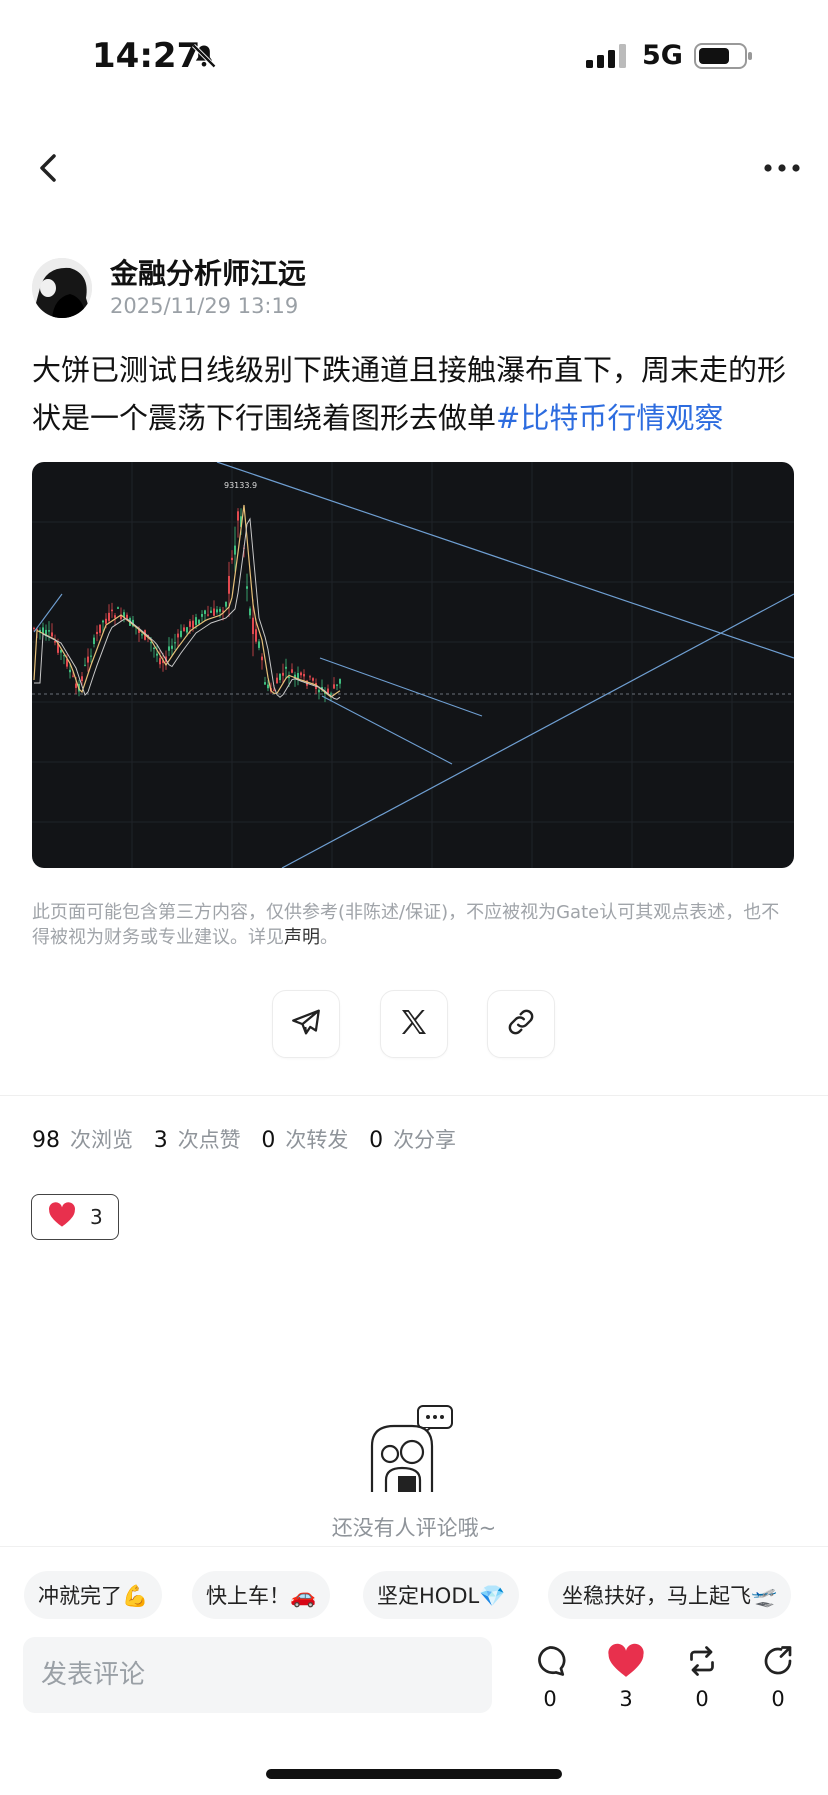  Describe the element at coordinates (662, 55) in the screenshot. I see `network-label: 5G` at that location.